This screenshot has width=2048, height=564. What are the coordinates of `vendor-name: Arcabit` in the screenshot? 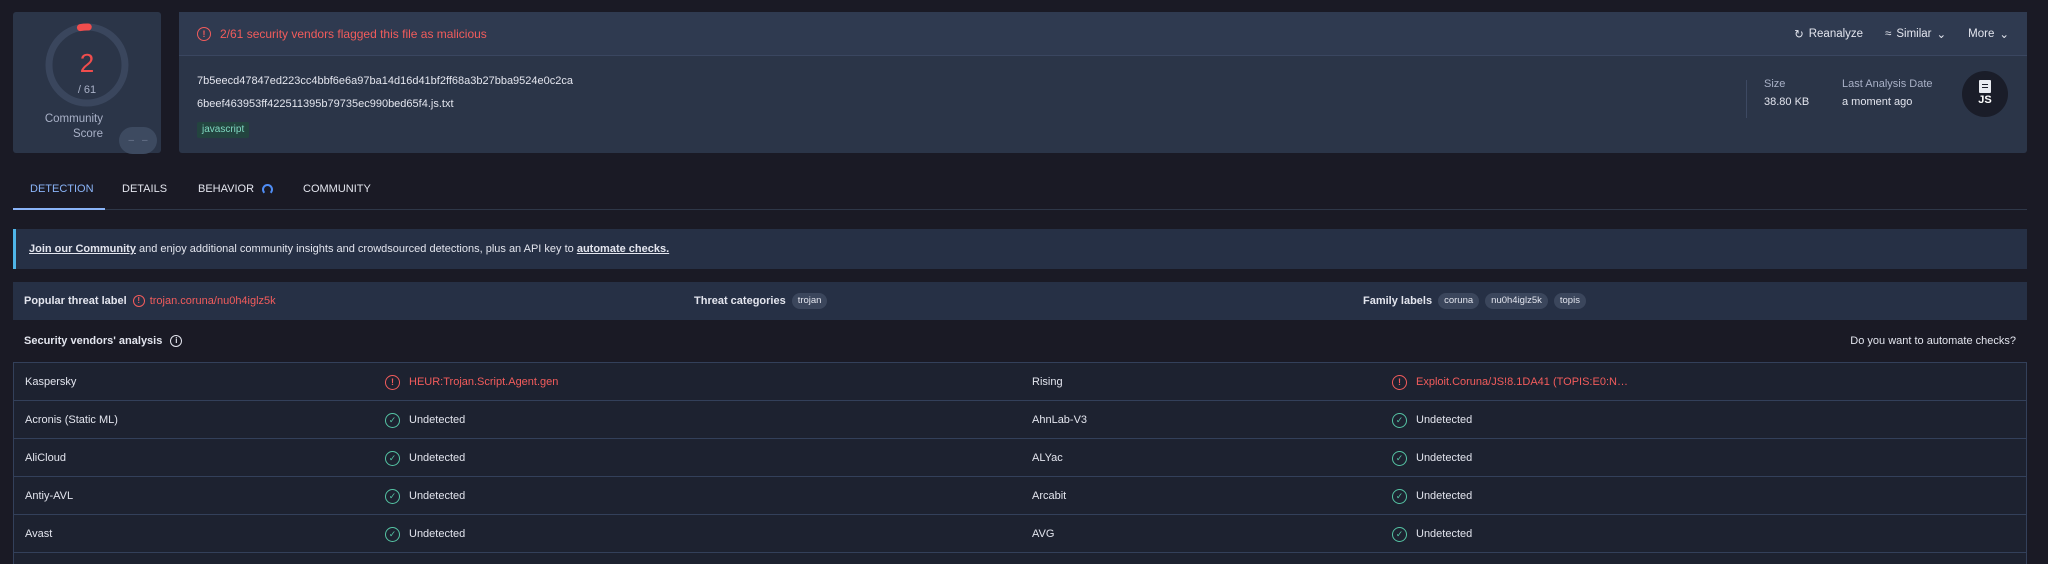 It's located at (1049, 496).